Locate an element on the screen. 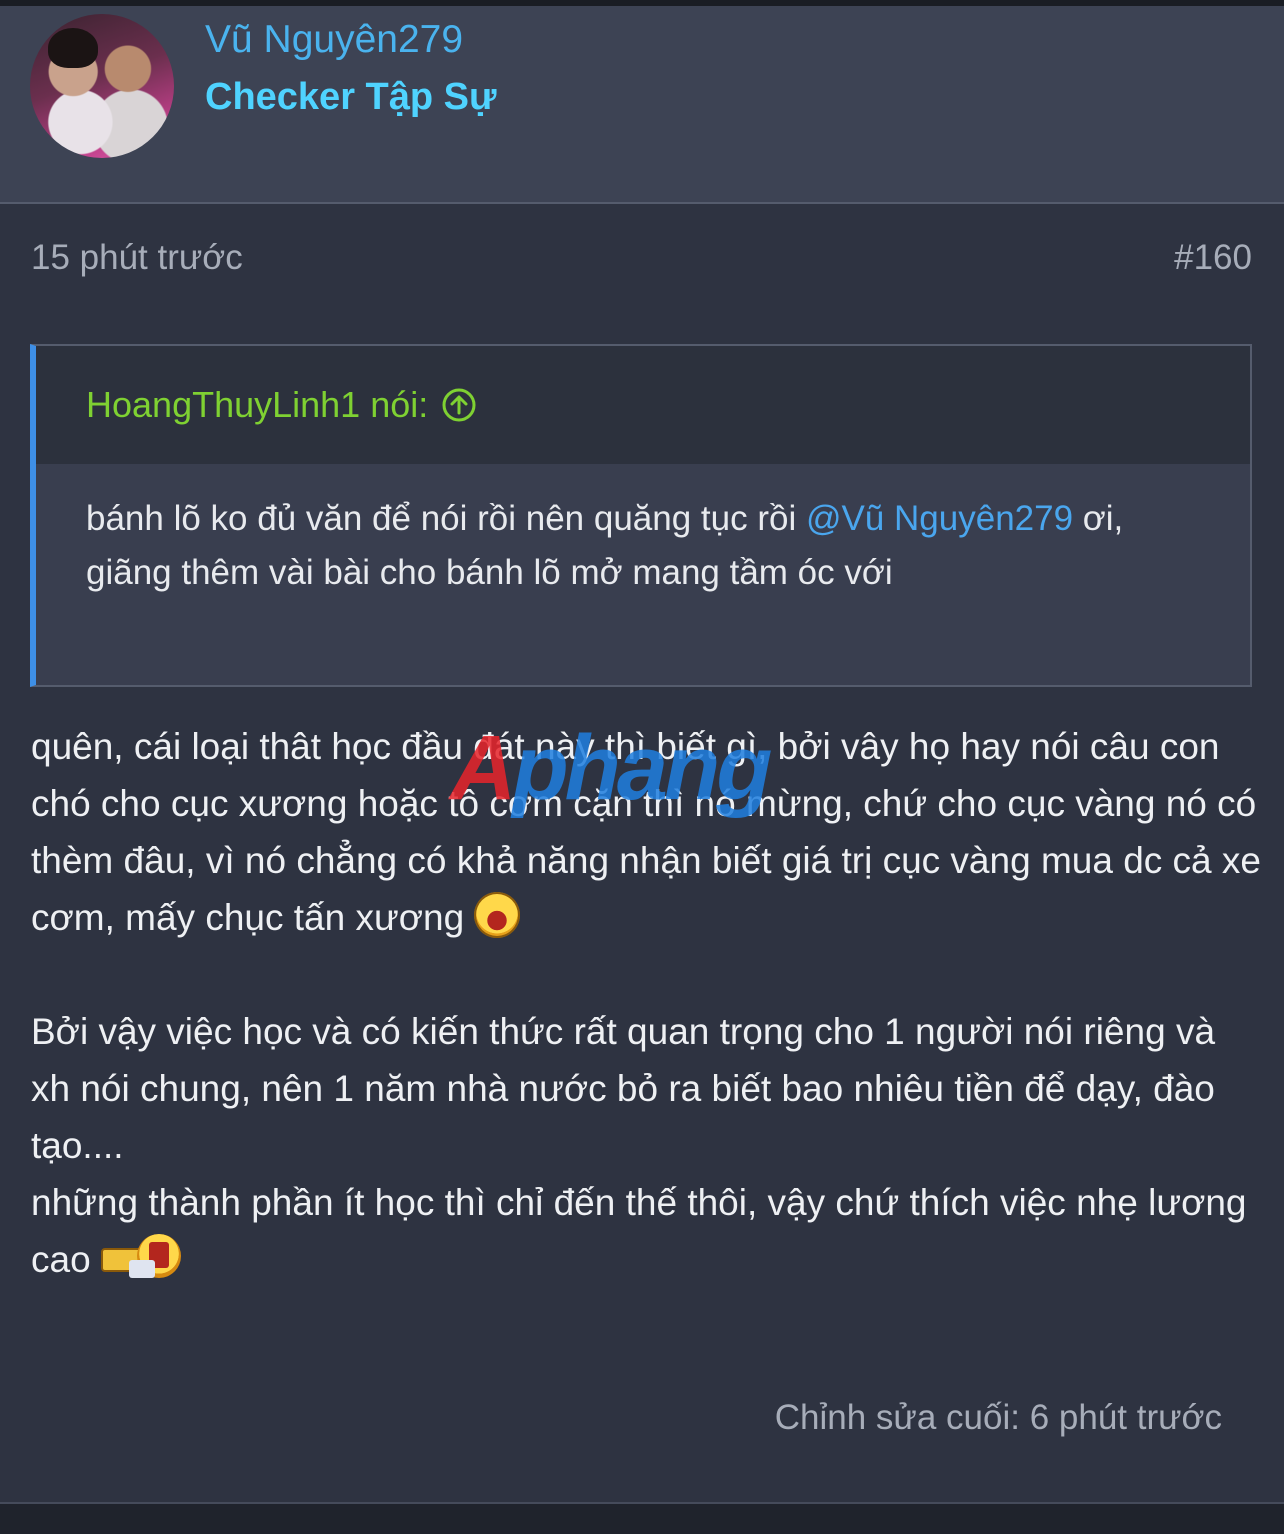 This screenshot has width=1284, height=1534. author-name: Vũ Nguyên279 is located at coordinates (334, 40).